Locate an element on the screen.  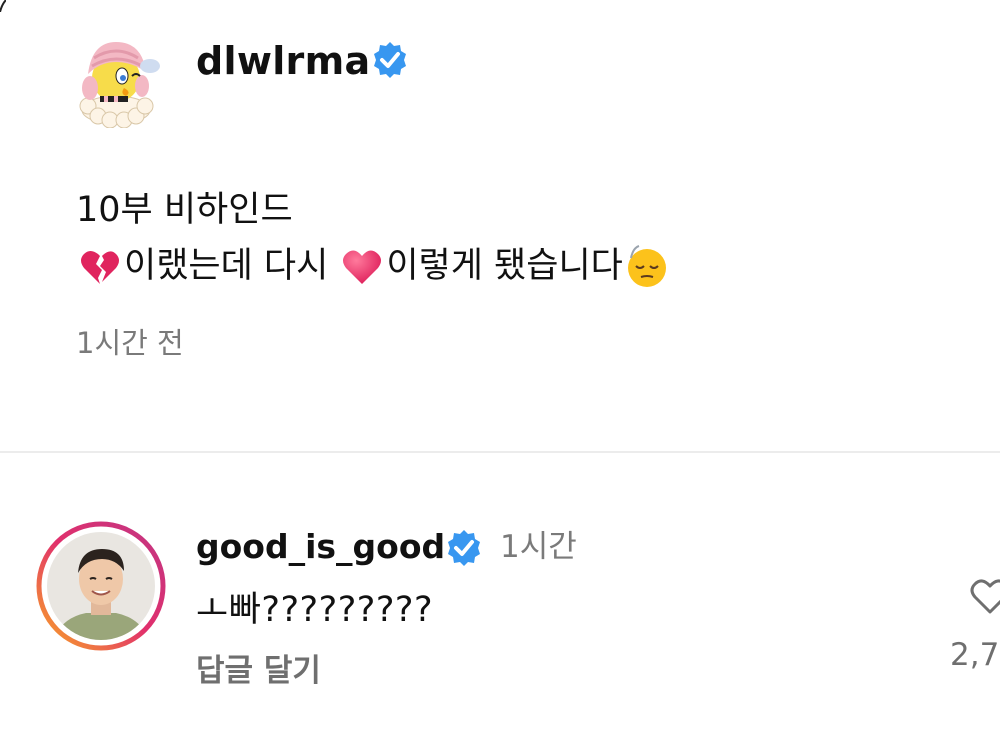
post-caption: 10부 비하인드 이랬는데 다시 이렇게 됐습니다 is located at coordinates (373, 238).